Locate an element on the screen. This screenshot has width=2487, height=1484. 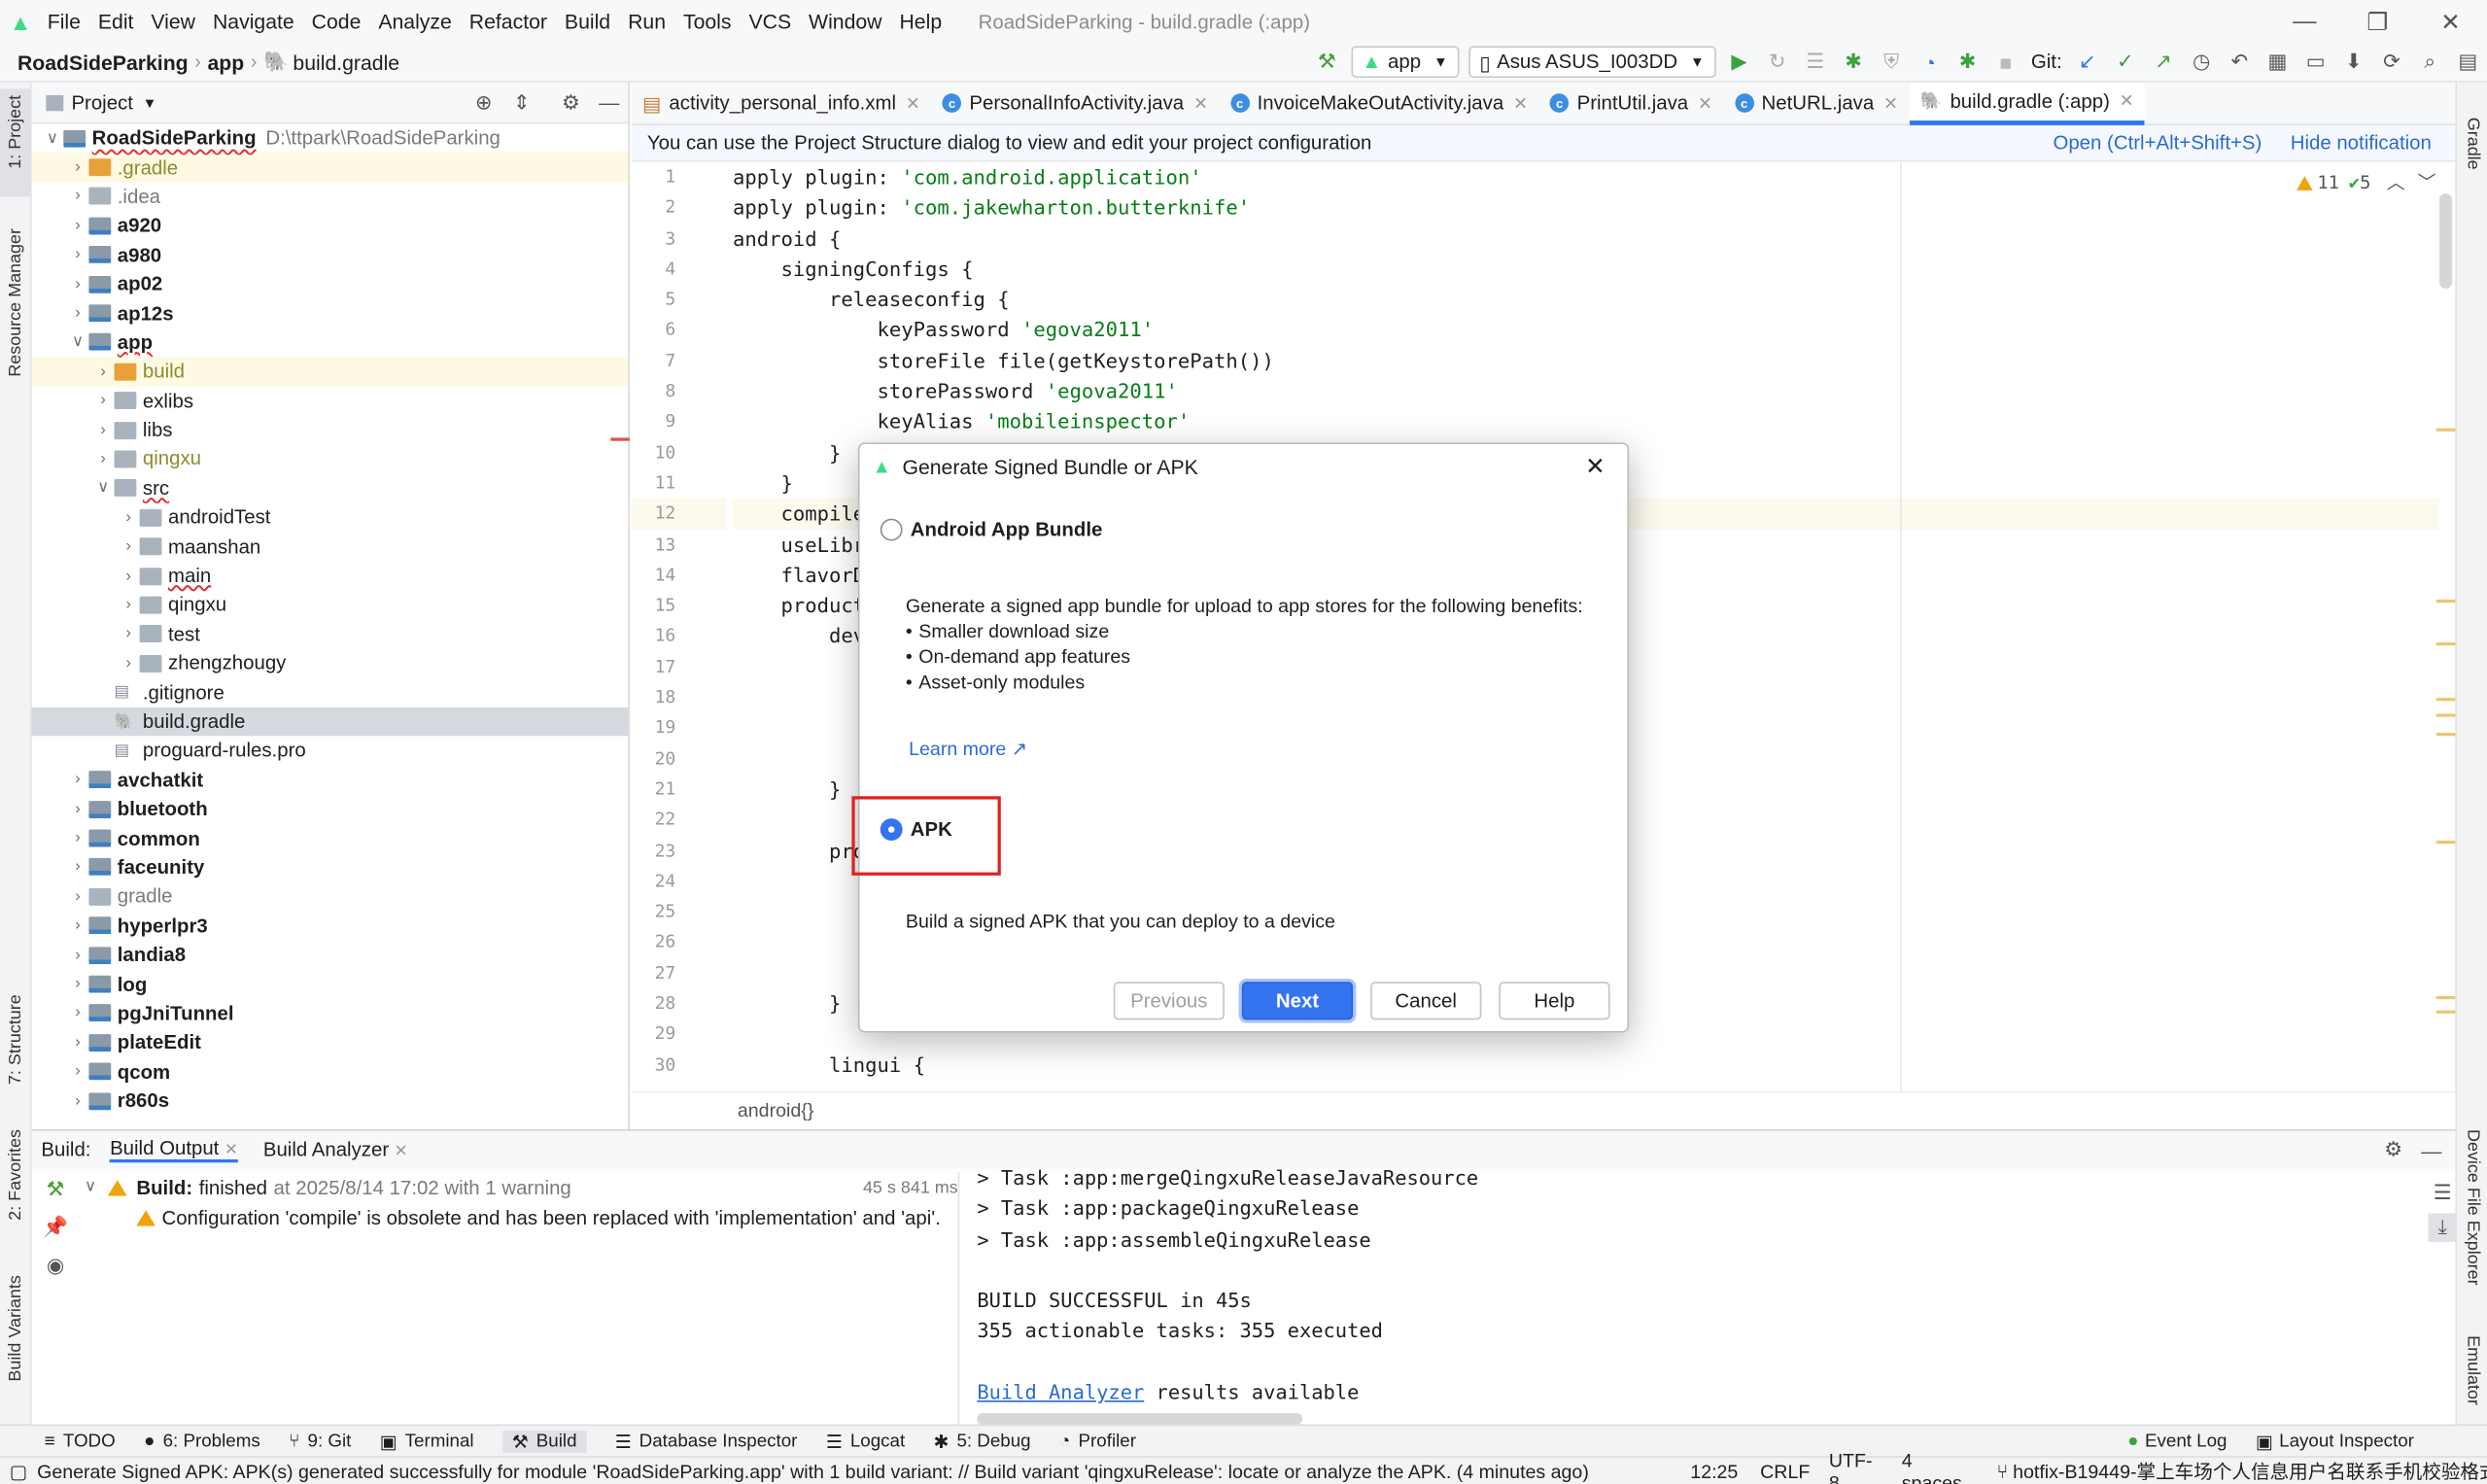
collapse-all-icon: ⇕ is located at coordinates (521, 102).